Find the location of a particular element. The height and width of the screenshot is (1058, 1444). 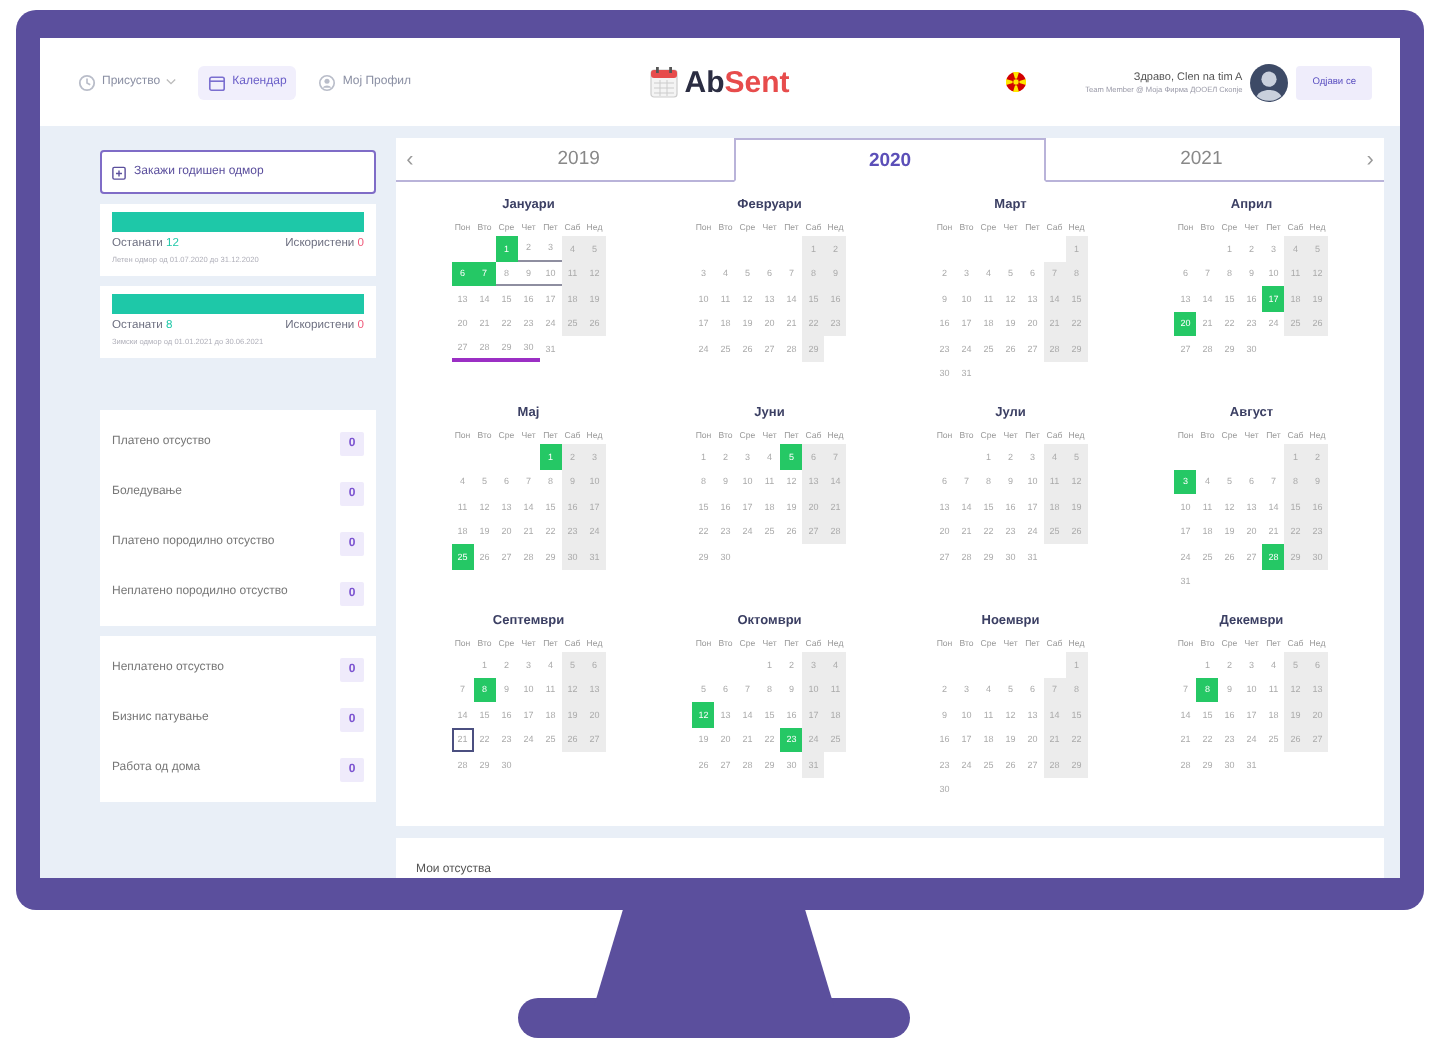

avatar-icon is located at coordinates (1269, 82).